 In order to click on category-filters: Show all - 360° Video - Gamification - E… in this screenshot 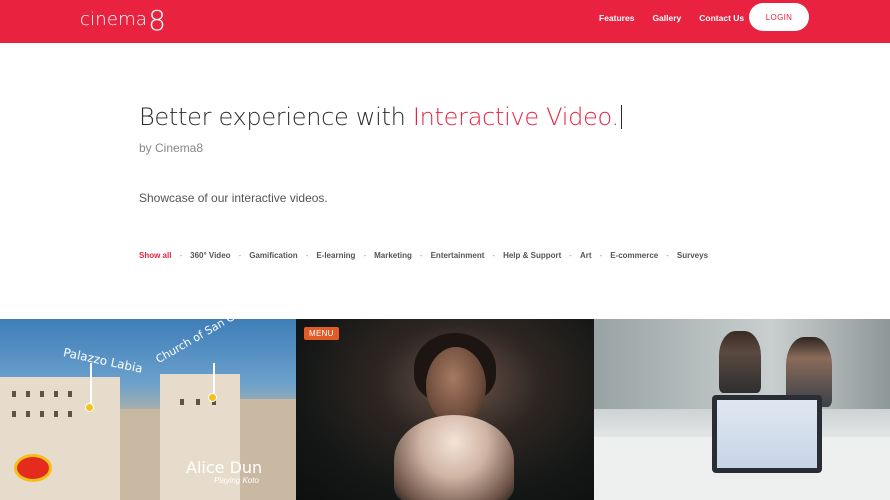, I will do `click(423, 255)`.